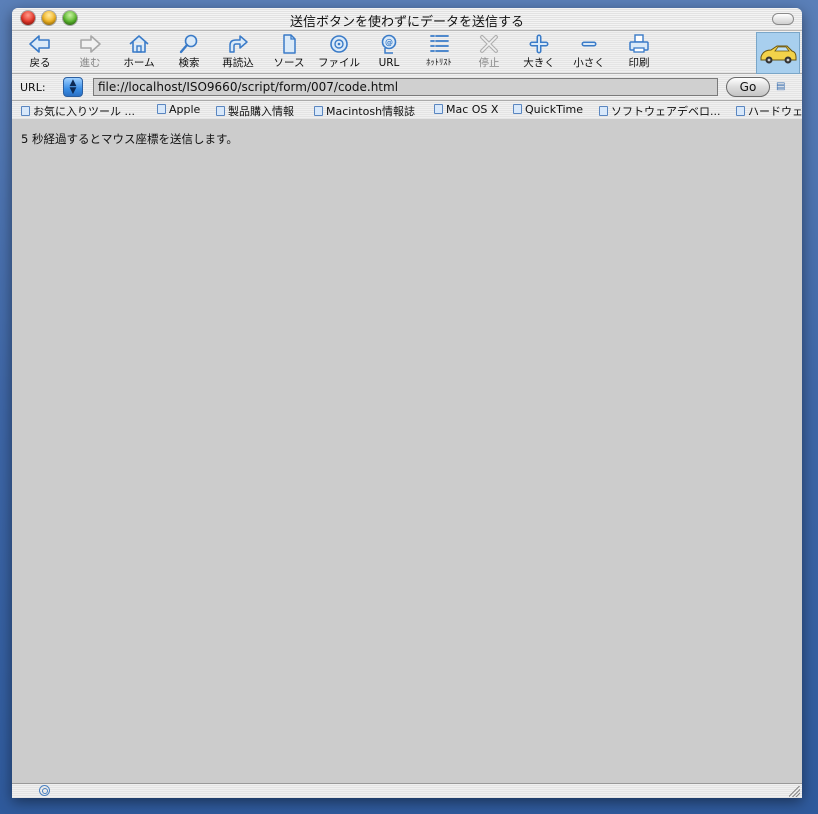 This screenshot has height=814, width=818. What do you see at coordinates (407, 790) in the screenshot?
I see `status-bar` at bounding box center [407, 790].